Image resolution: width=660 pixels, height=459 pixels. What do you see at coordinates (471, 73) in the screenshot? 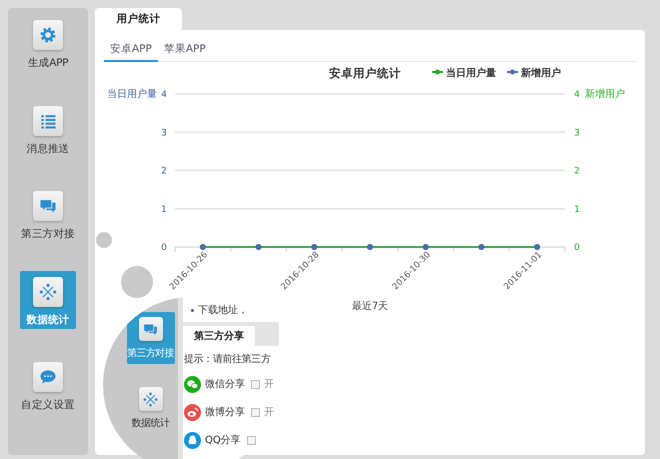
I see `legend-label: 当日用户量` at bounding box center [471, 73].